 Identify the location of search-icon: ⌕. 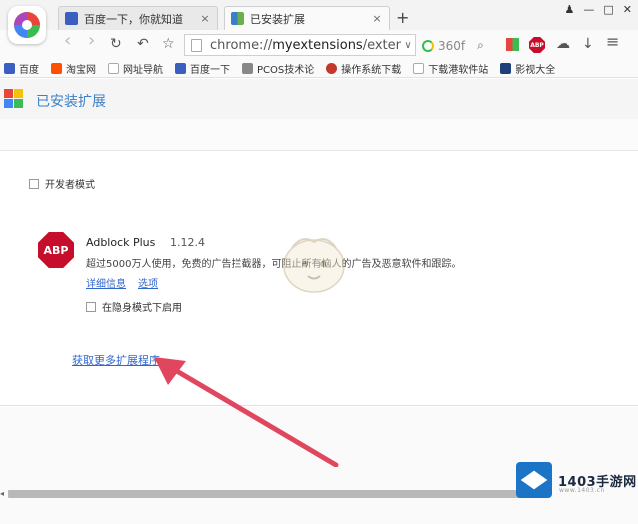
(480, 45).